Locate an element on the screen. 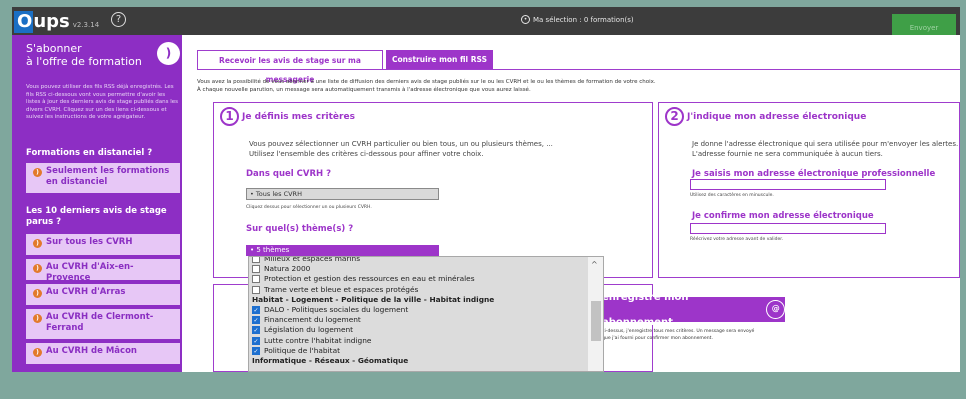 The image size is (966, 399). tab-fil-rss: Construire mon fil RSS is located at coordinates (439, 59).